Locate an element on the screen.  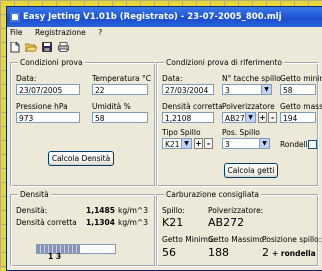
tacche-label: N° tacche spillo is located at coordinates (251, 78).